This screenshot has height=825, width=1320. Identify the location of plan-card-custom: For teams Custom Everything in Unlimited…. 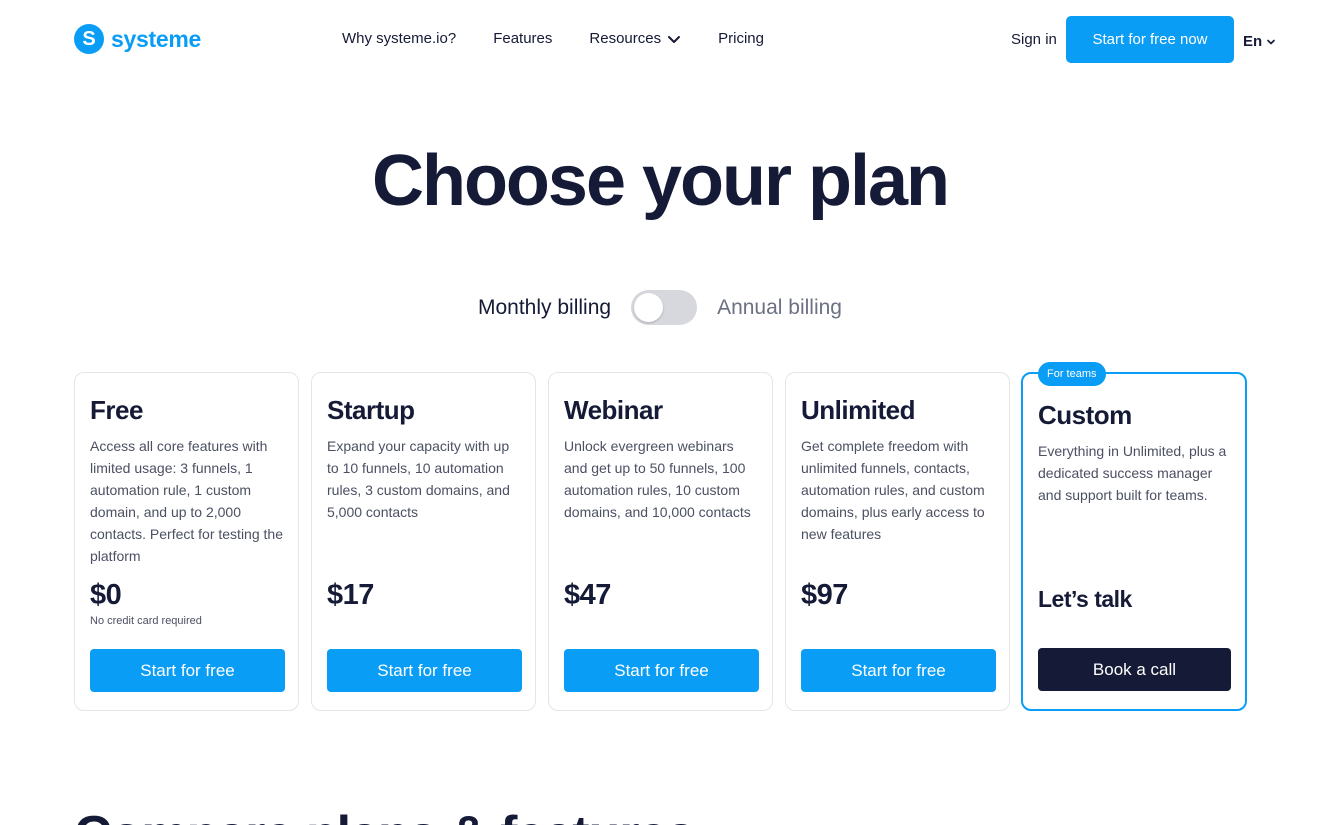
(1134, 536).